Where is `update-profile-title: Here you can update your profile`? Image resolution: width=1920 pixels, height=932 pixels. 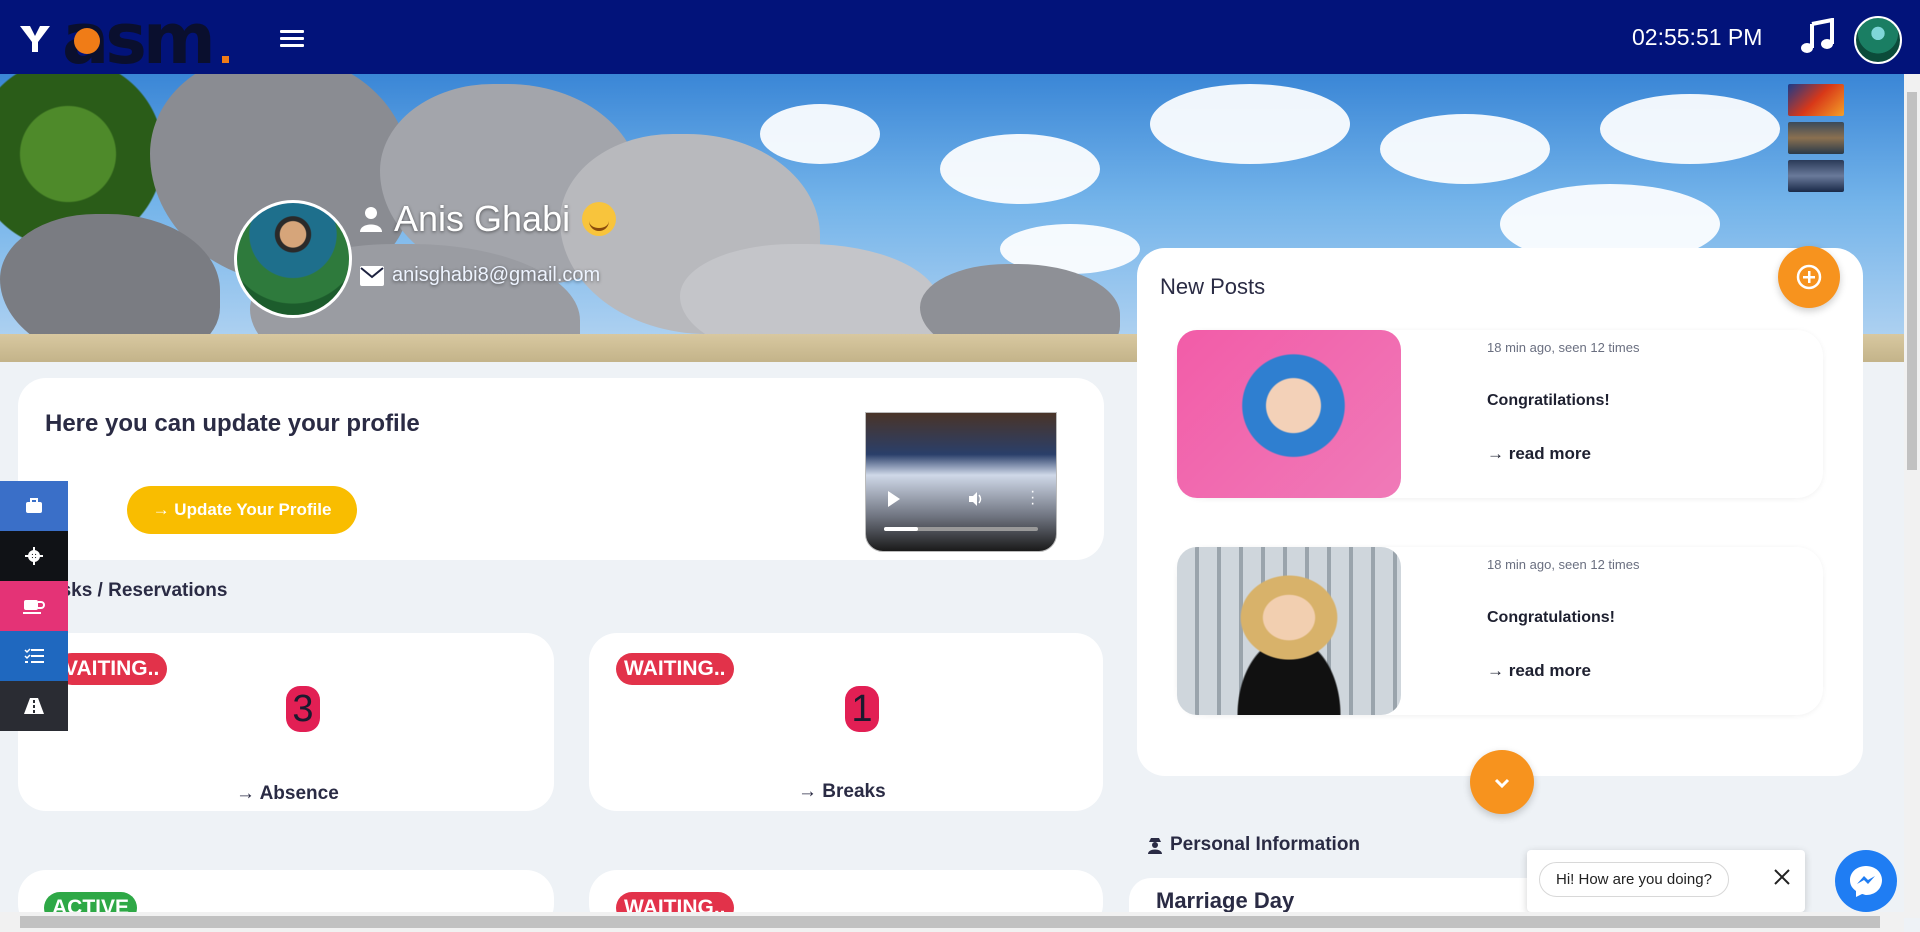 update-profile-title: Here you can update your profile is located at coordinates (232, 423).